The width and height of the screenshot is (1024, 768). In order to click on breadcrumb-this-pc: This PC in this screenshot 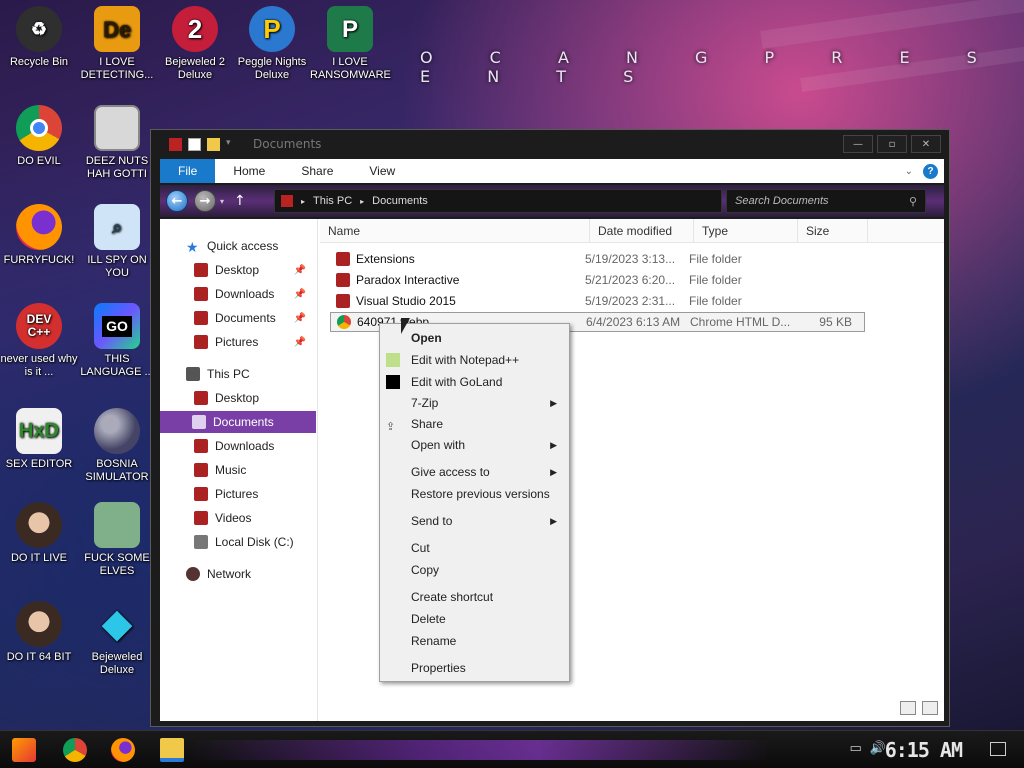, I will do `click(332, 201)`.